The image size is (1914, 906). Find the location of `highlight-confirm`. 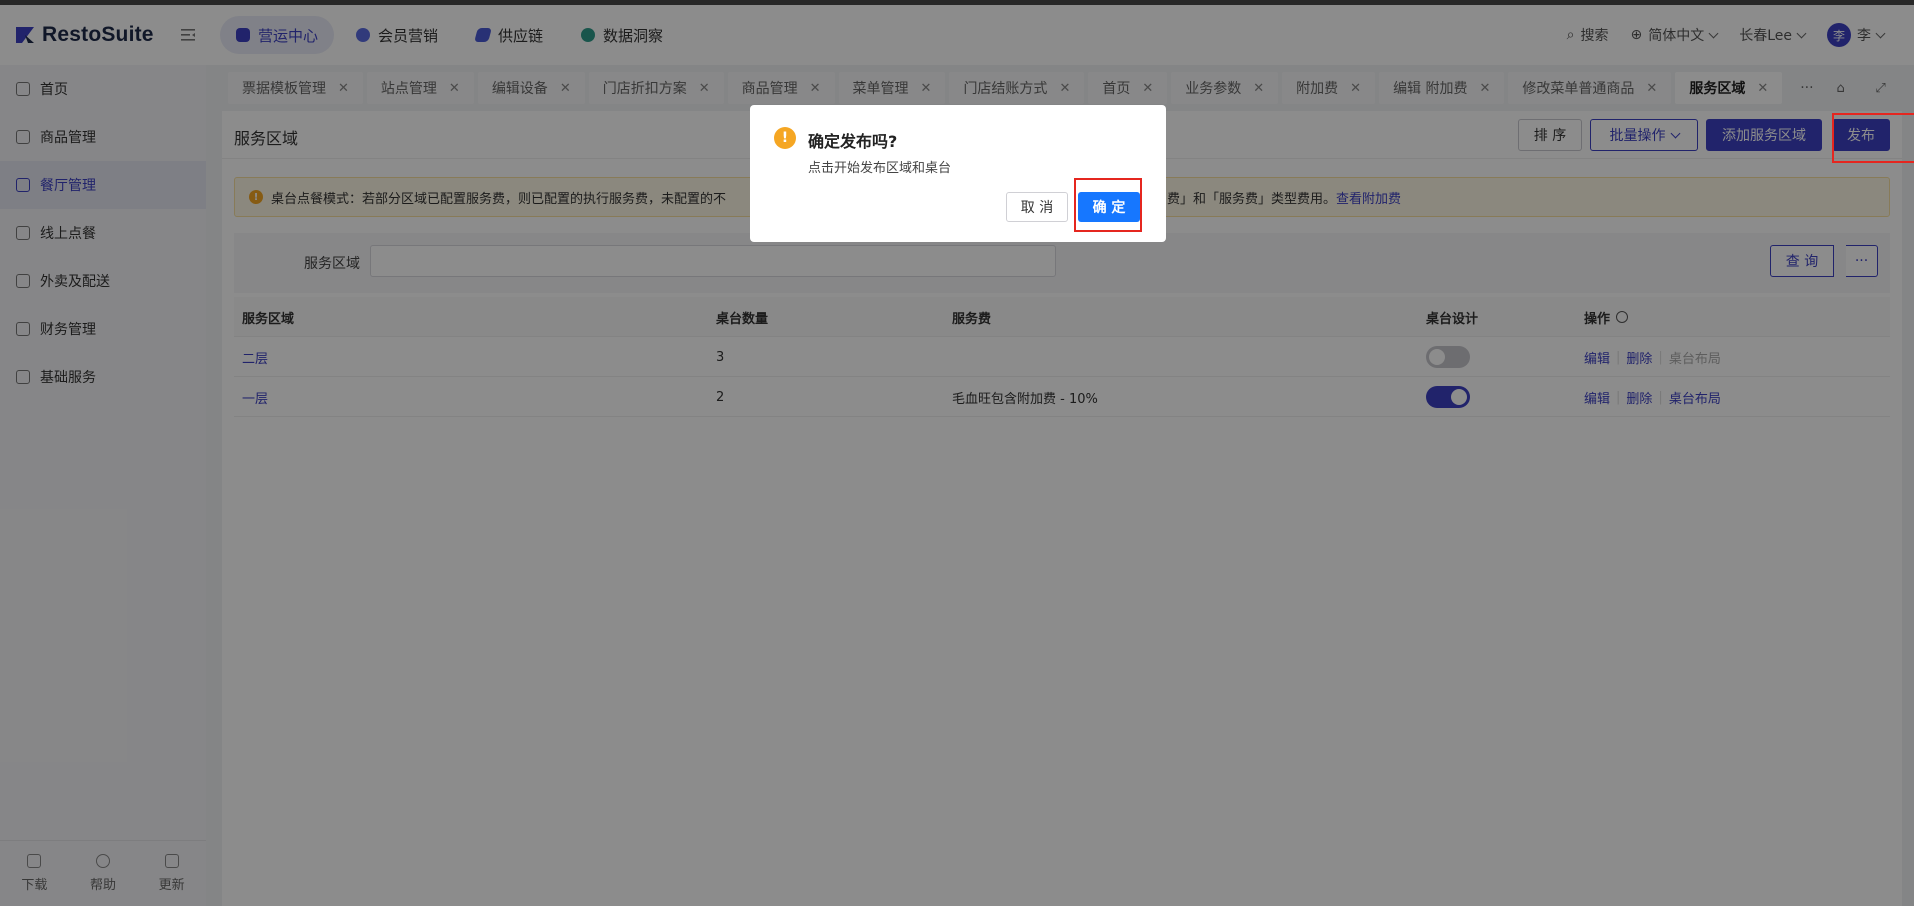

highlight-confirm is located at coordinates (1108, 205).